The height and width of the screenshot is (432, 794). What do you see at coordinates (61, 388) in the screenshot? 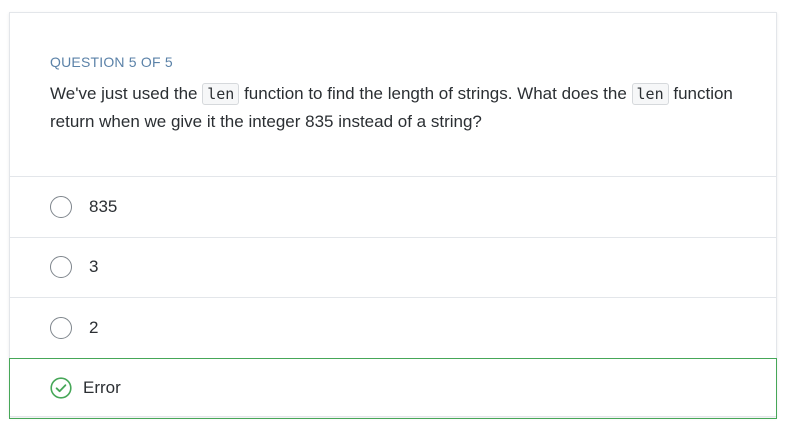
I see `check-circle-icon` at bounding box center [61, 388].